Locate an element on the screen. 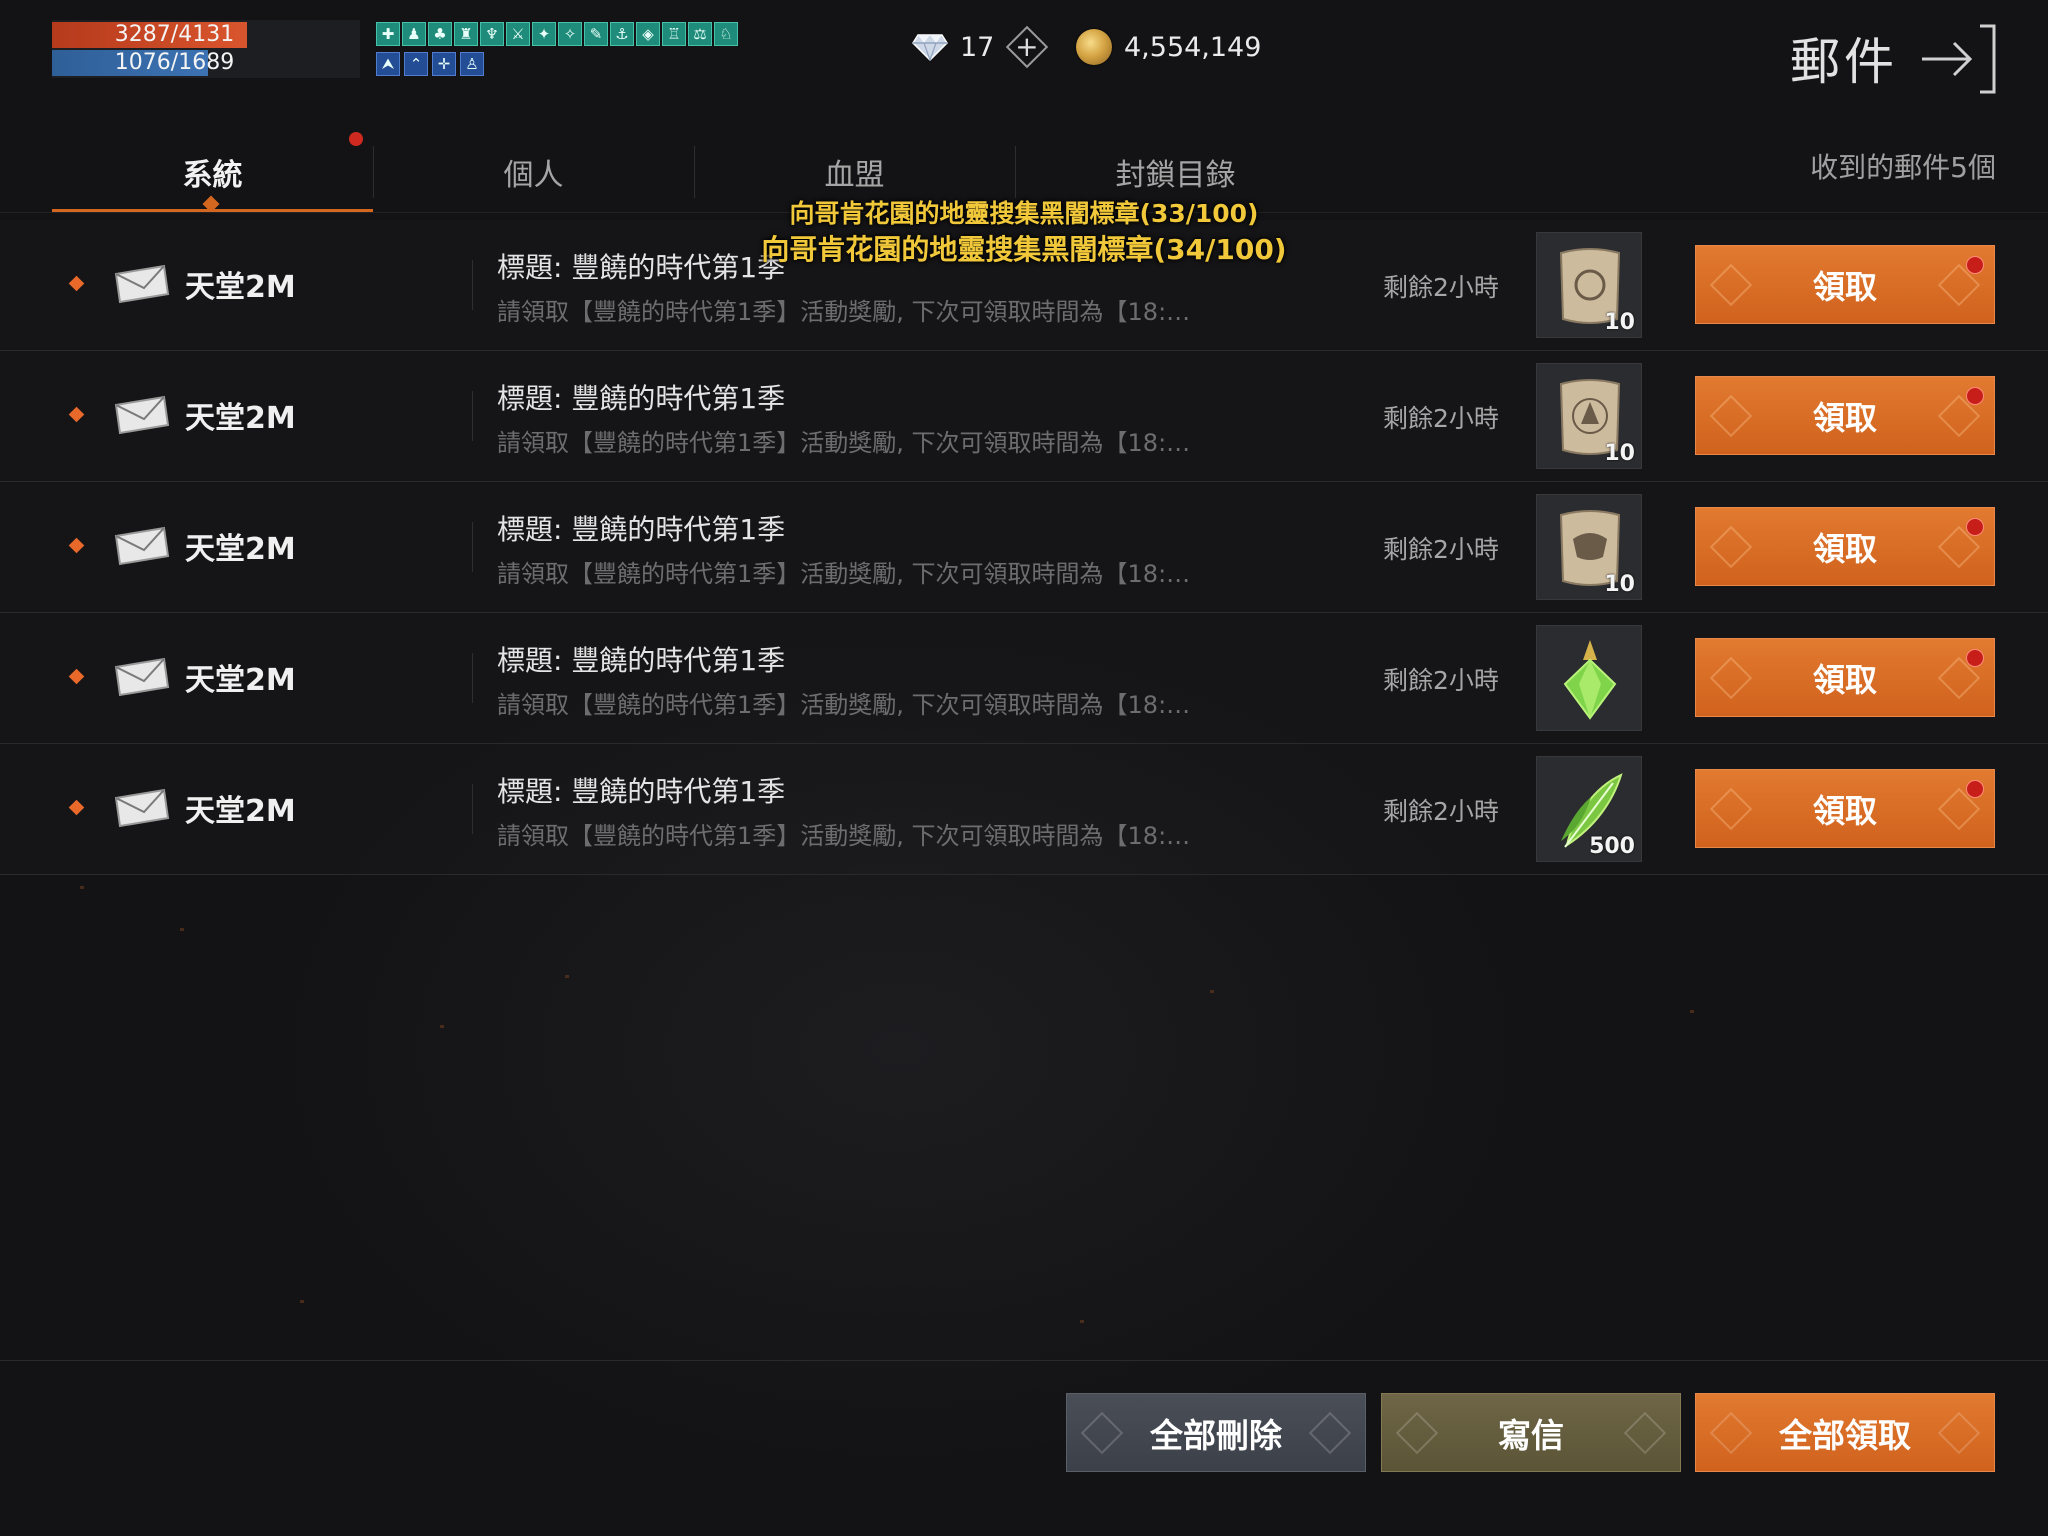 This screenshot has height=1536, width=2048. hp-bar: 3287/4131 is located at coordinates (206, 35).